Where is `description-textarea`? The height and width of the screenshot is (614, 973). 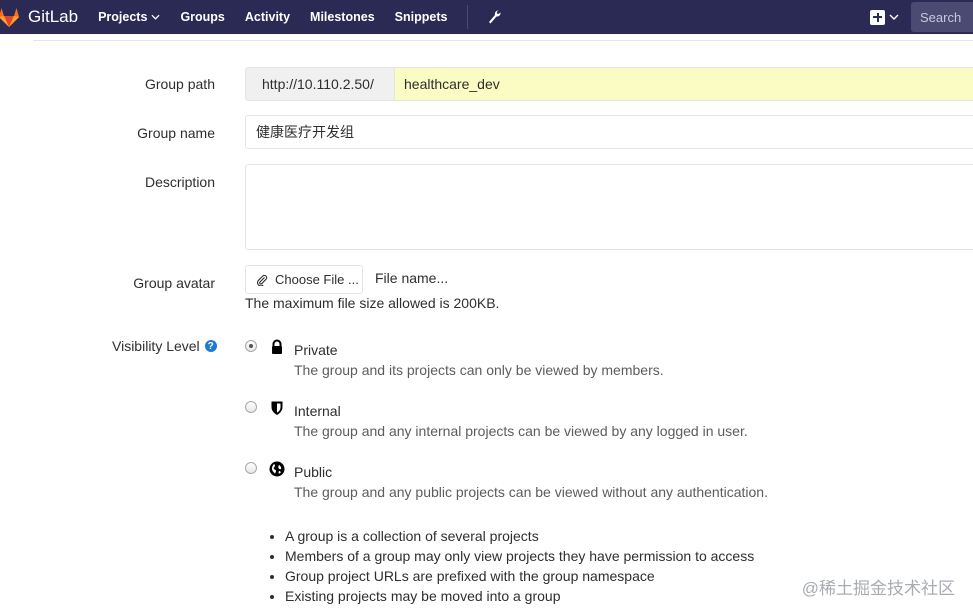
description-textarea is located at coordinates (609, 207).